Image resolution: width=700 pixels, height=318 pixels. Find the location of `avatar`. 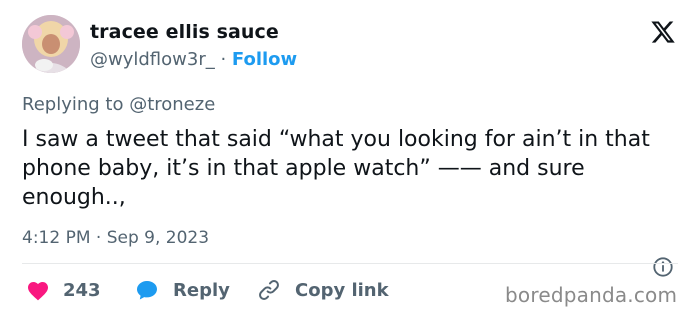

avatar is located at coordinates (51, 44).